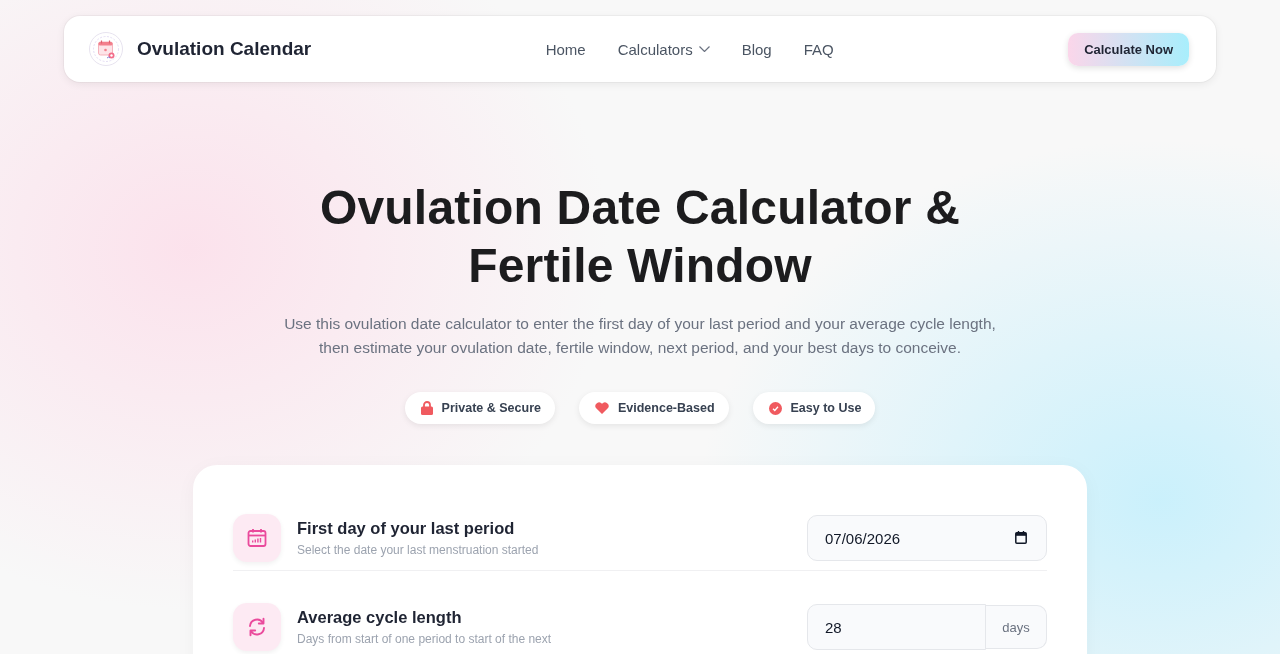 This screenshot has height=654, width=1280. Describe the element at coordinates (814, 408) in the screenshot. I see `feature-badge: Easy to Use` at that location.